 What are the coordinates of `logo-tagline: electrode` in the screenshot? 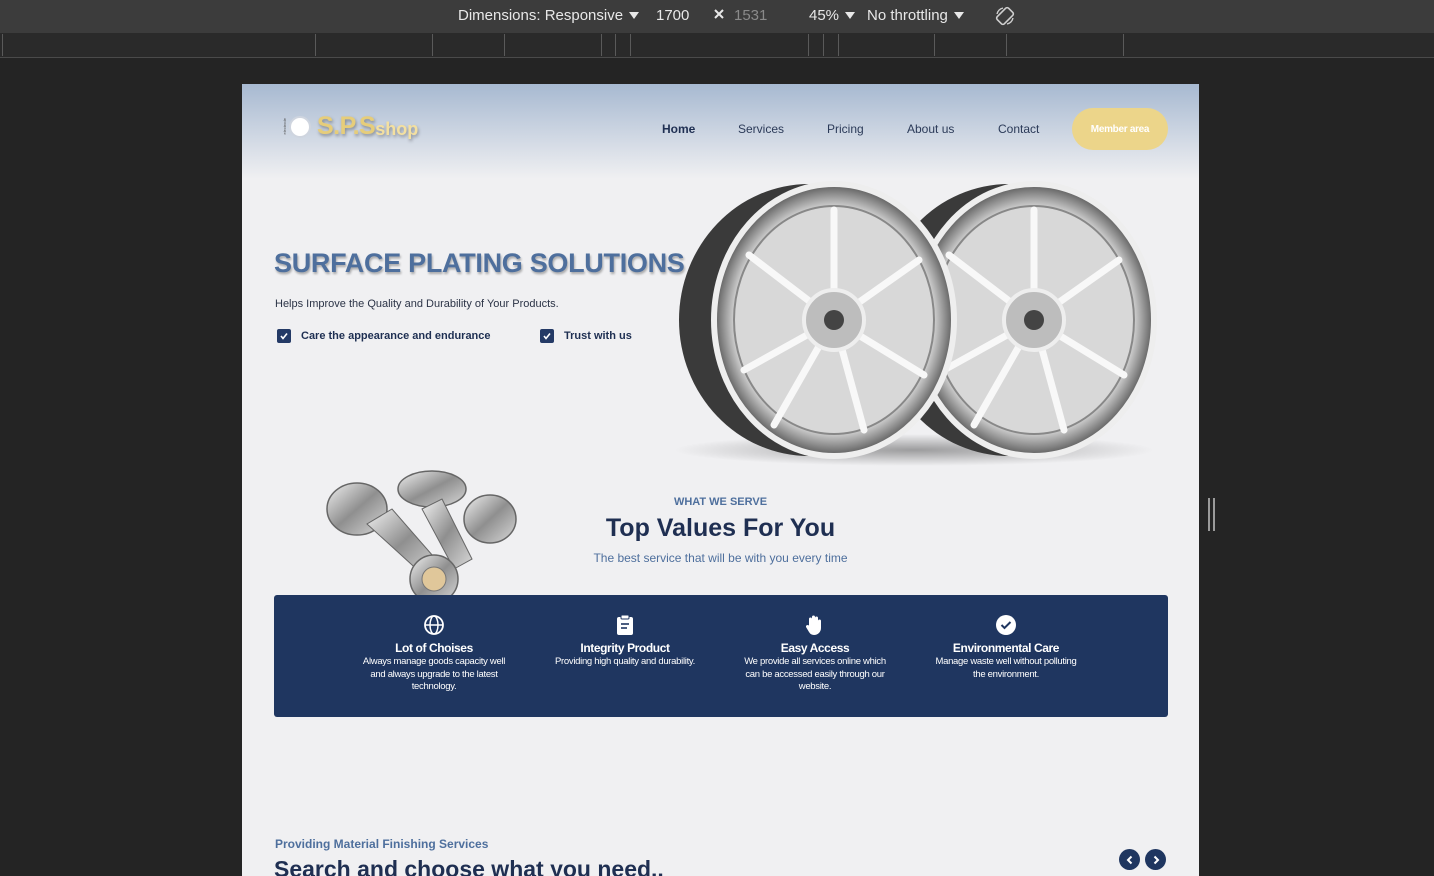 It's located at (284, 126).